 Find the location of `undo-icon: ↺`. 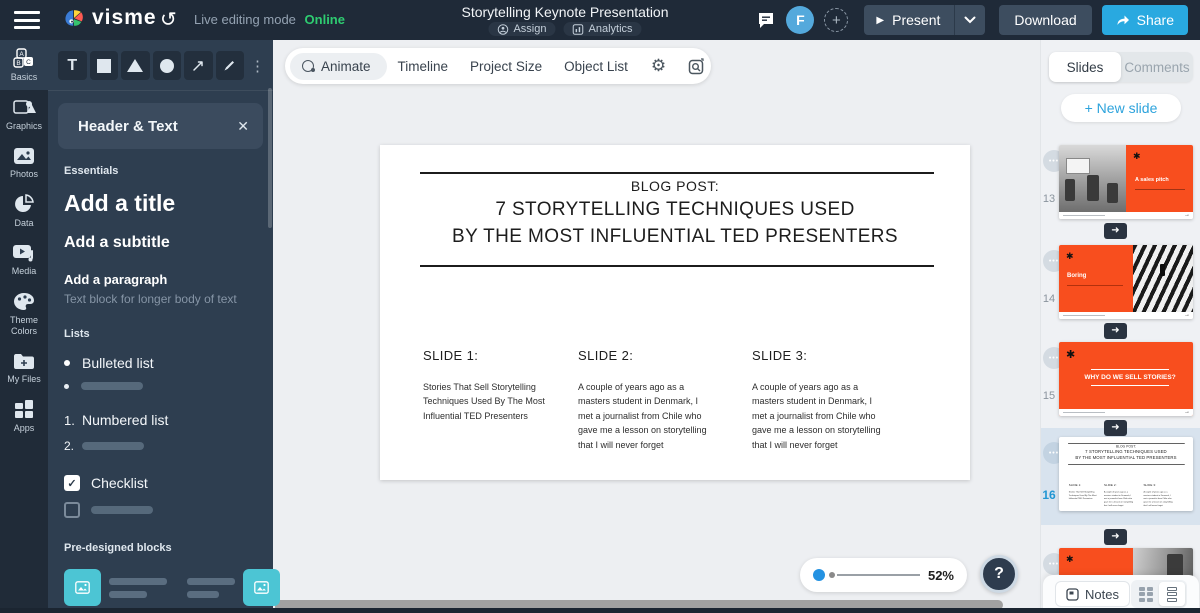

undo-icon: ↺ is located at coordinates (168, 19).